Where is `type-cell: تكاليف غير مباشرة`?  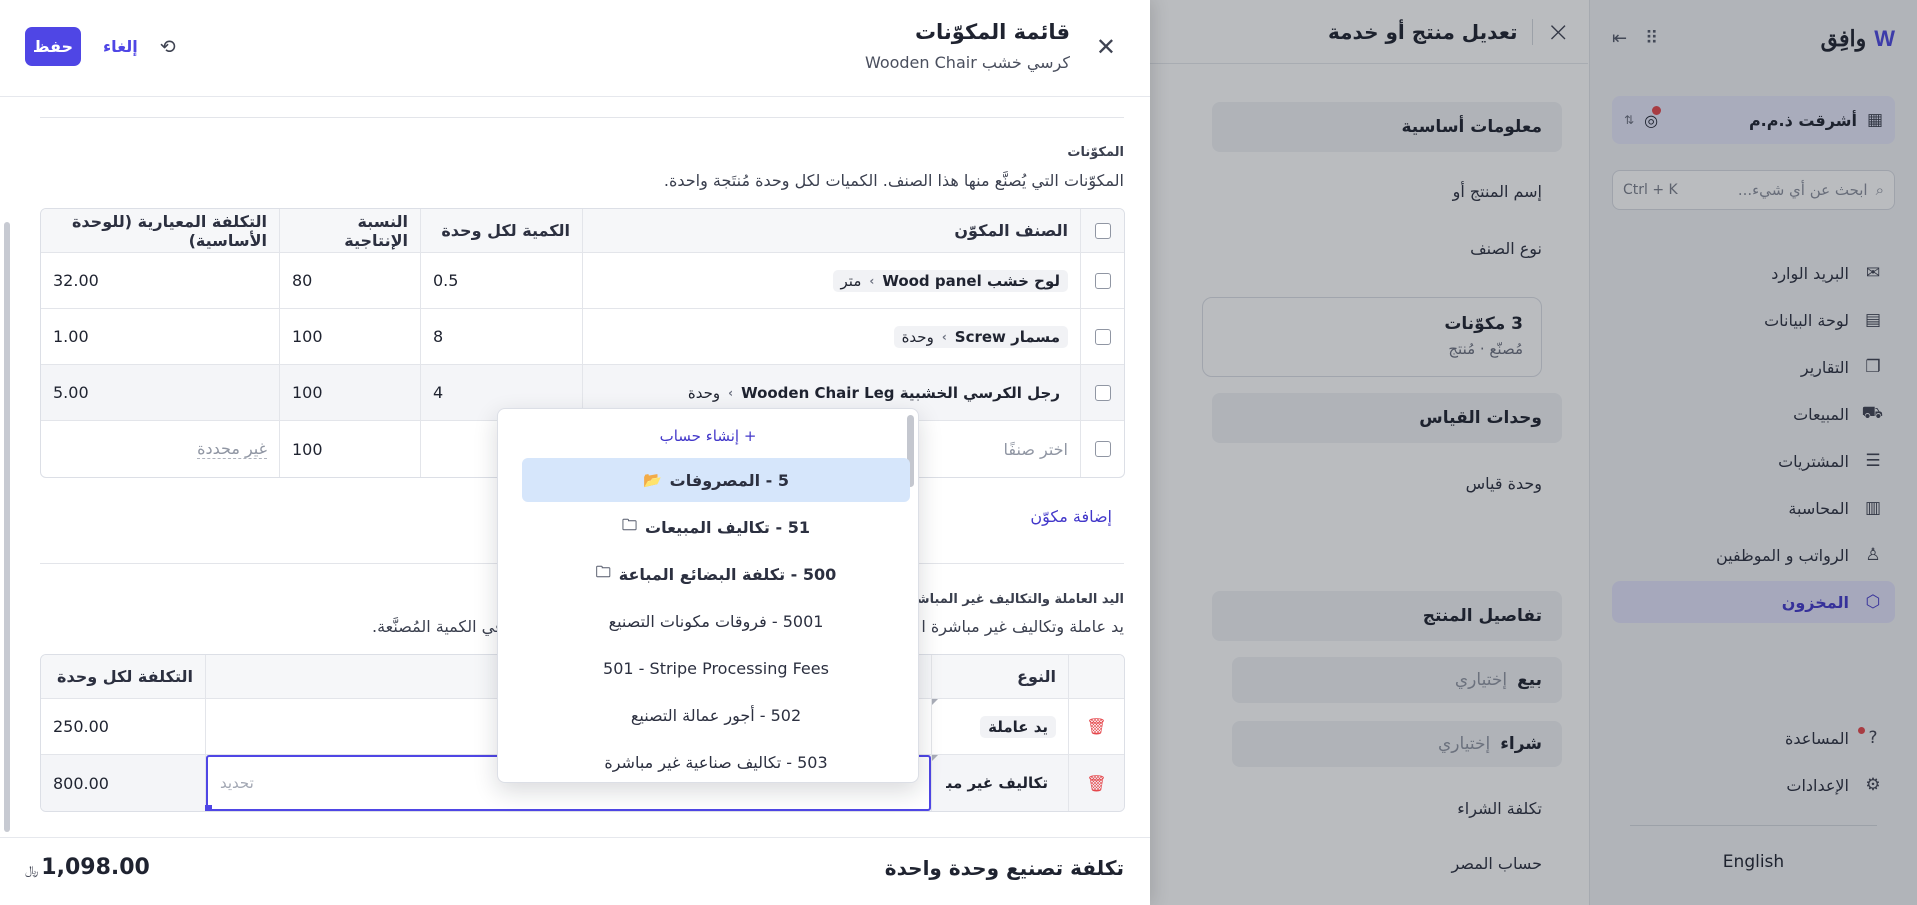
type-cell: تكاليف غير مباشرة is located at coordinates (999, 783).